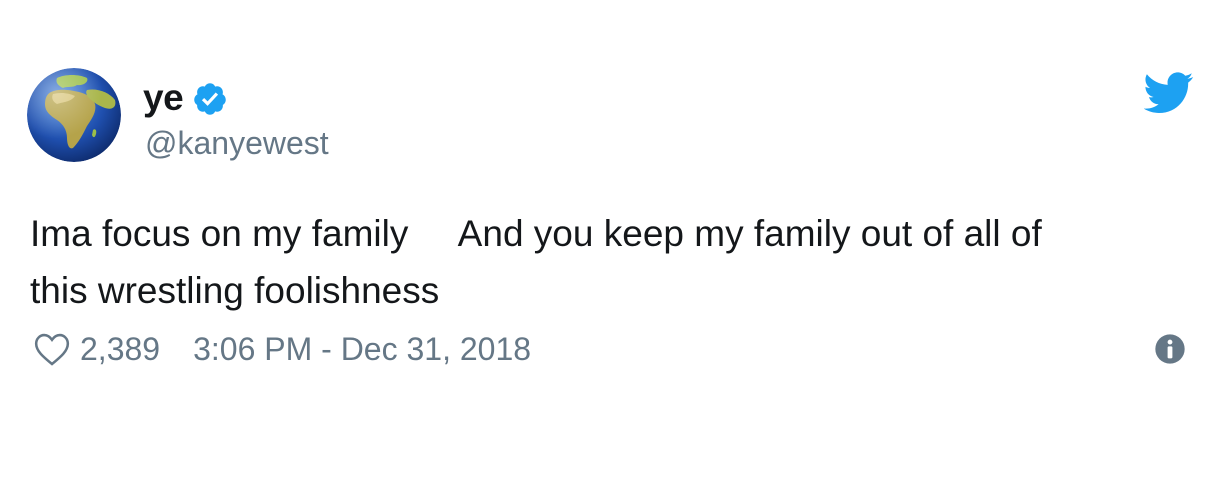  What do you see at coordinates (52, 349) in the screenshot?
I see `heart-outline-icon` at bounding box center [52, 349].